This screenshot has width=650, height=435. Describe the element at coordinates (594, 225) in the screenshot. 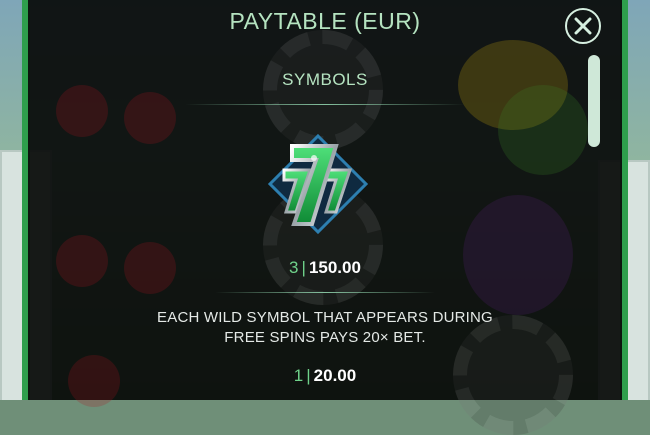

I see `paytable-scrollbar` at that location.